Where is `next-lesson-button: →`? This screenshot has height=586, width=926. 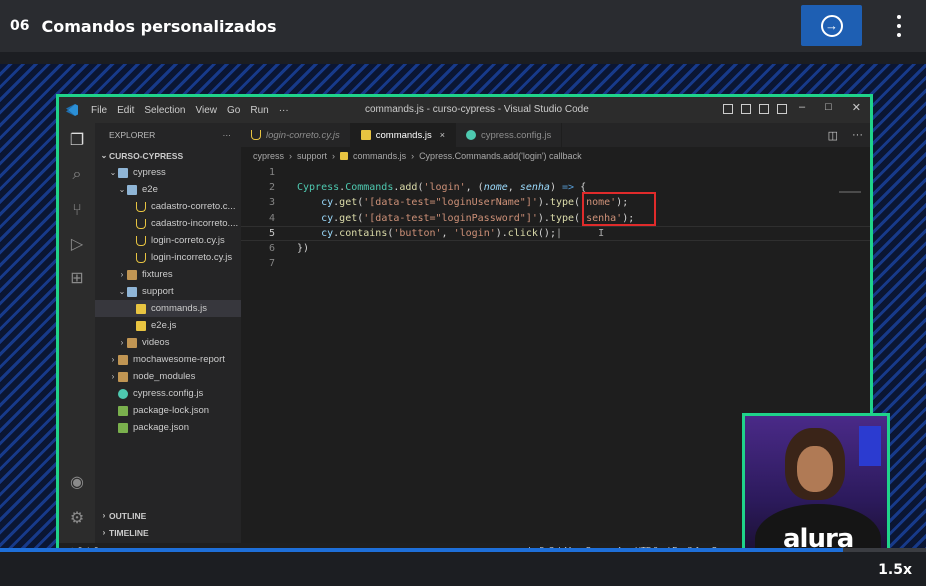 next-lesson-button: → is located at coordinates (831, 25).